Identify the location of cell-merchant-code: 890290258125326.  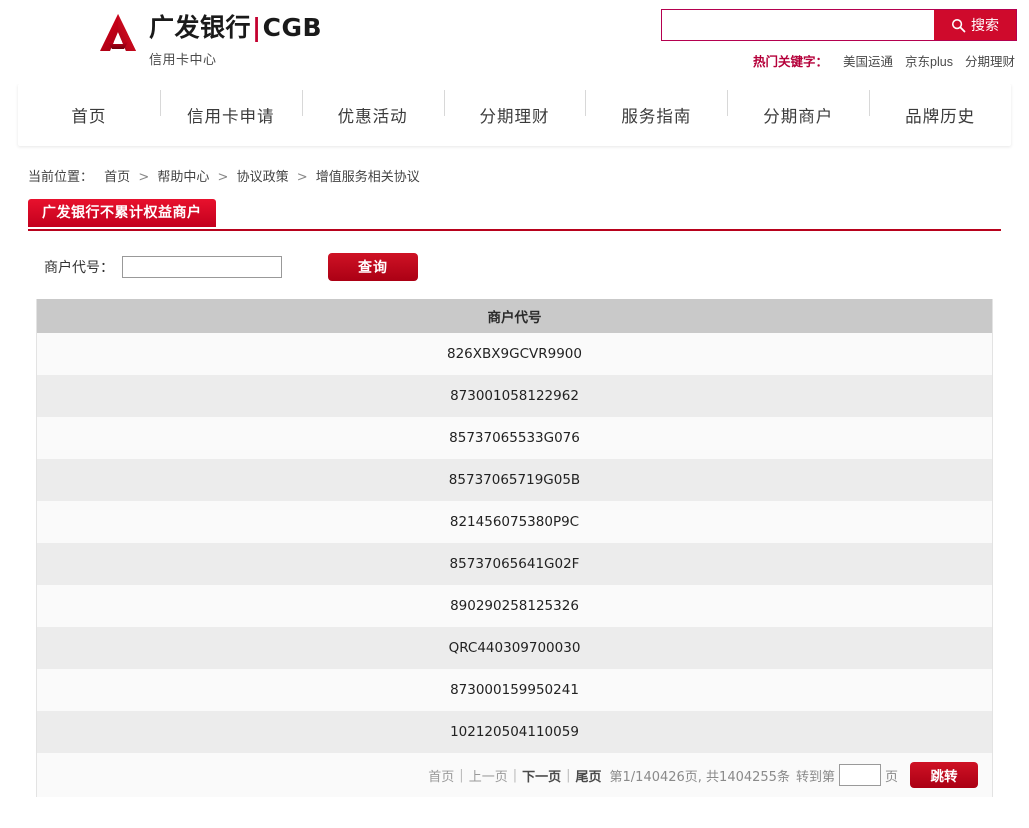
(514, 606).